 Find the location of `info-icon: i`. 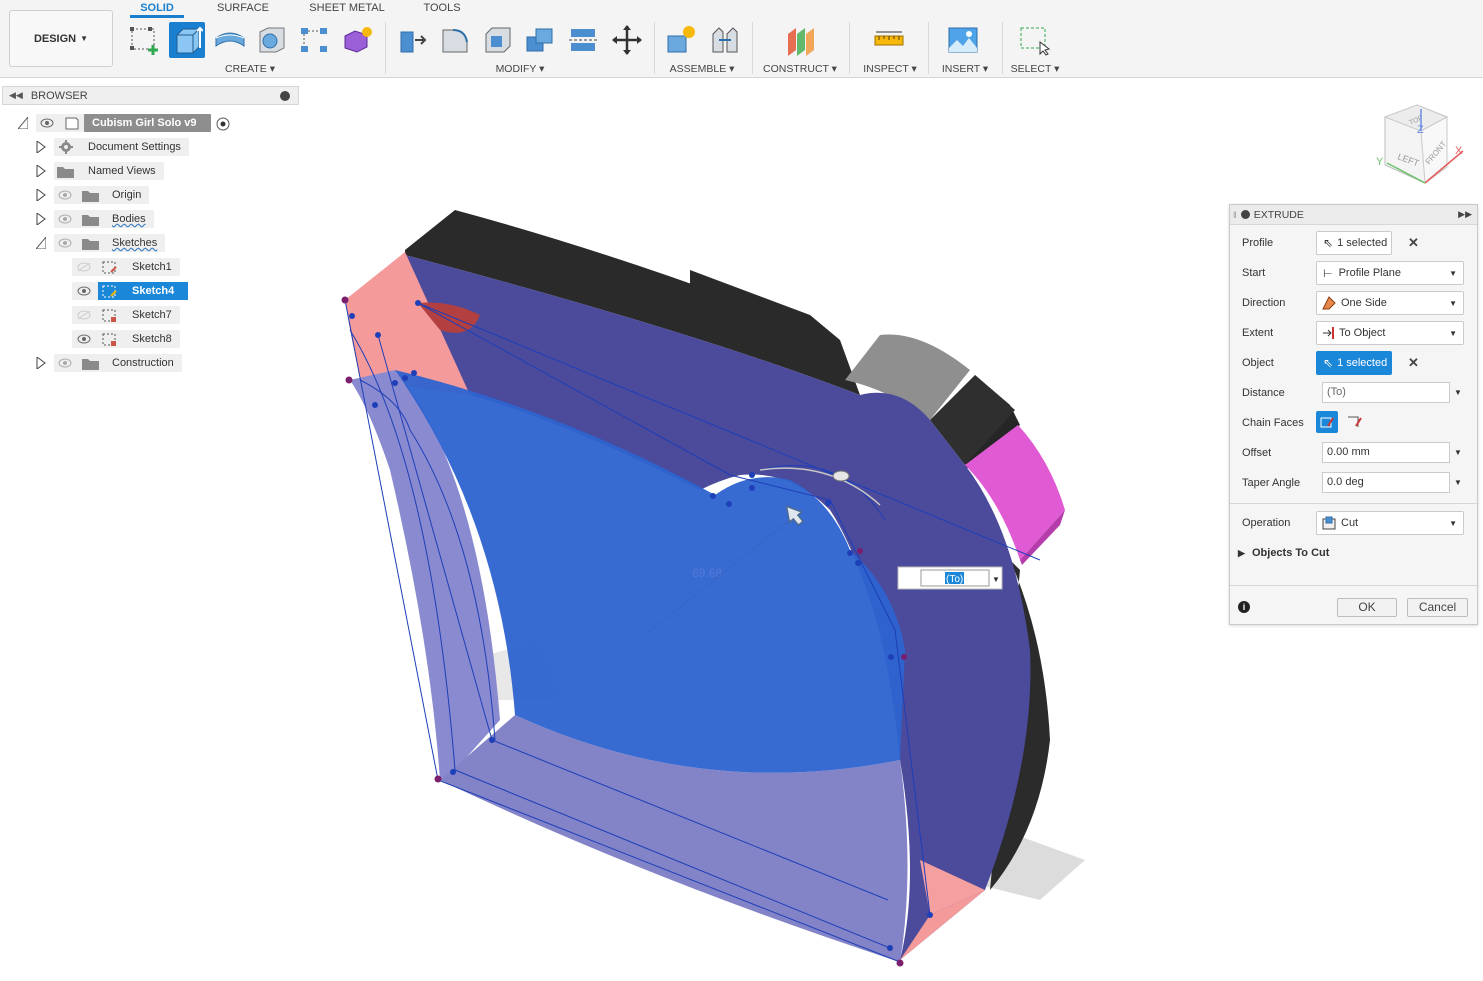

info-icon: i is located at coordinates (1244, 607).